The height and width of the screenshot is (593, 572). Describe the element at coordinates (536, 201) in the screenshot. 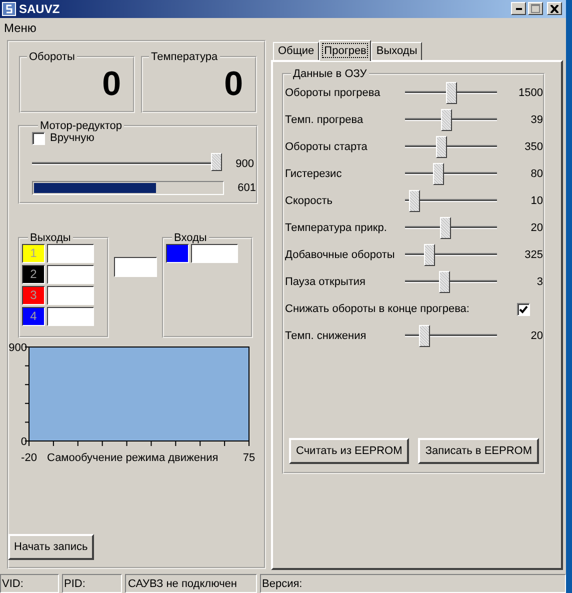

I see `slider-value: 10` at that location.